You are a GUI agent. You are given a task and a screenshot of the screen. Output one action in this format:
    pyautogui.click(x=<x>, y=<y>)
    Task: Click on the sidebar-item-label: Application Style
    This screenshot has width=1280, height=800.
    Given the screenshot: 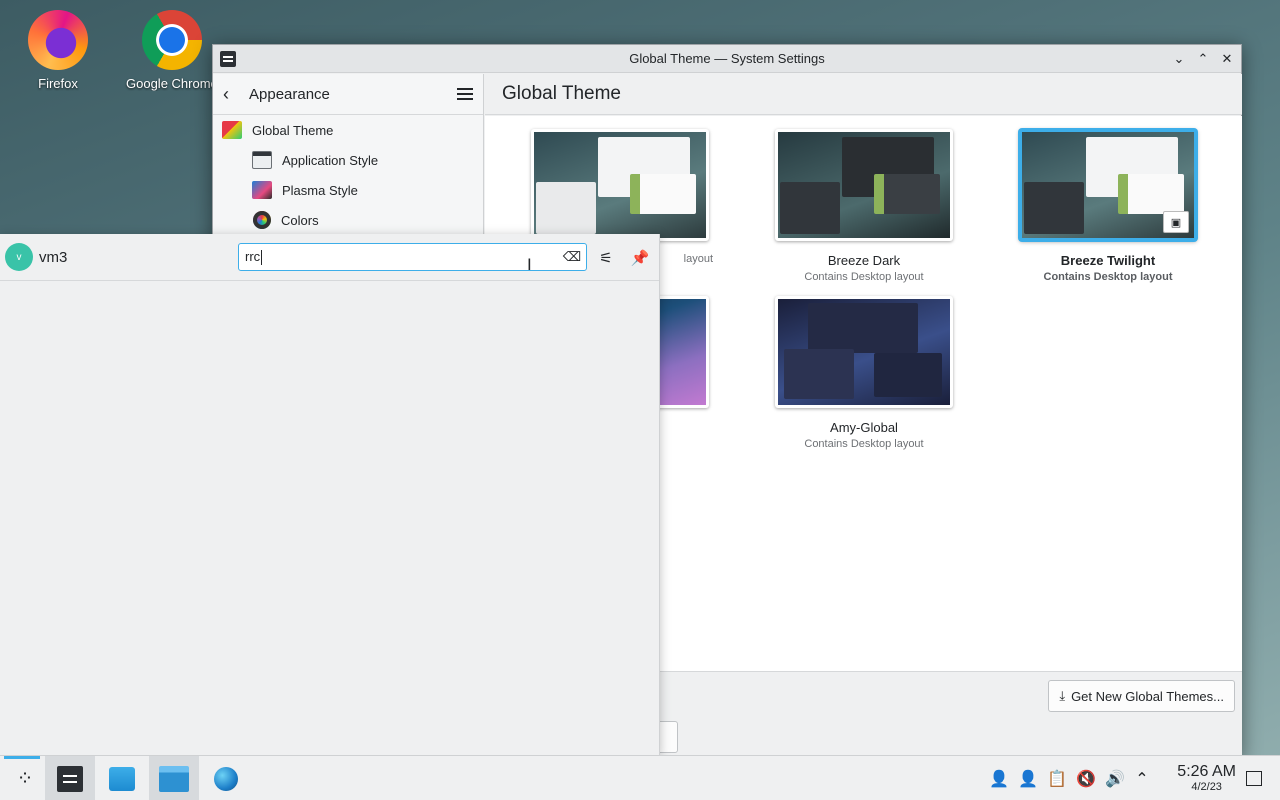 What is the action you would take?
    pyautogui.click(x=330, y=160)
    